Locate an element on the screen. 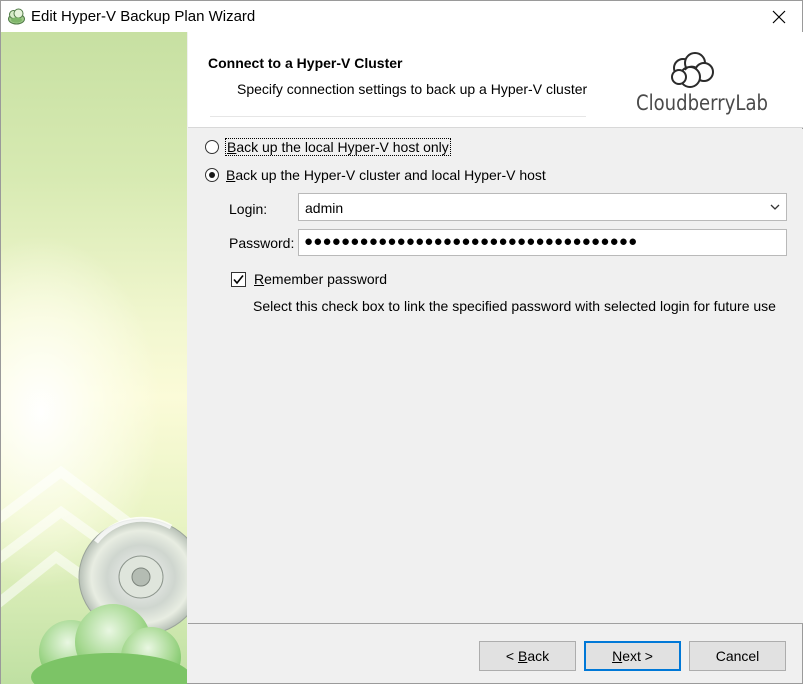 The width and height of the screenshot is (803, 684). checkbox-checked is located at coordinates (238, 279).